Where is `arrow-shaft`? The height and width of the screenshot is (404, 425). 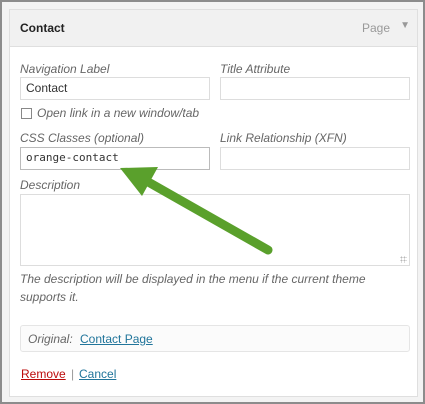
arrow-shaft is located at coordinates (209, 216).